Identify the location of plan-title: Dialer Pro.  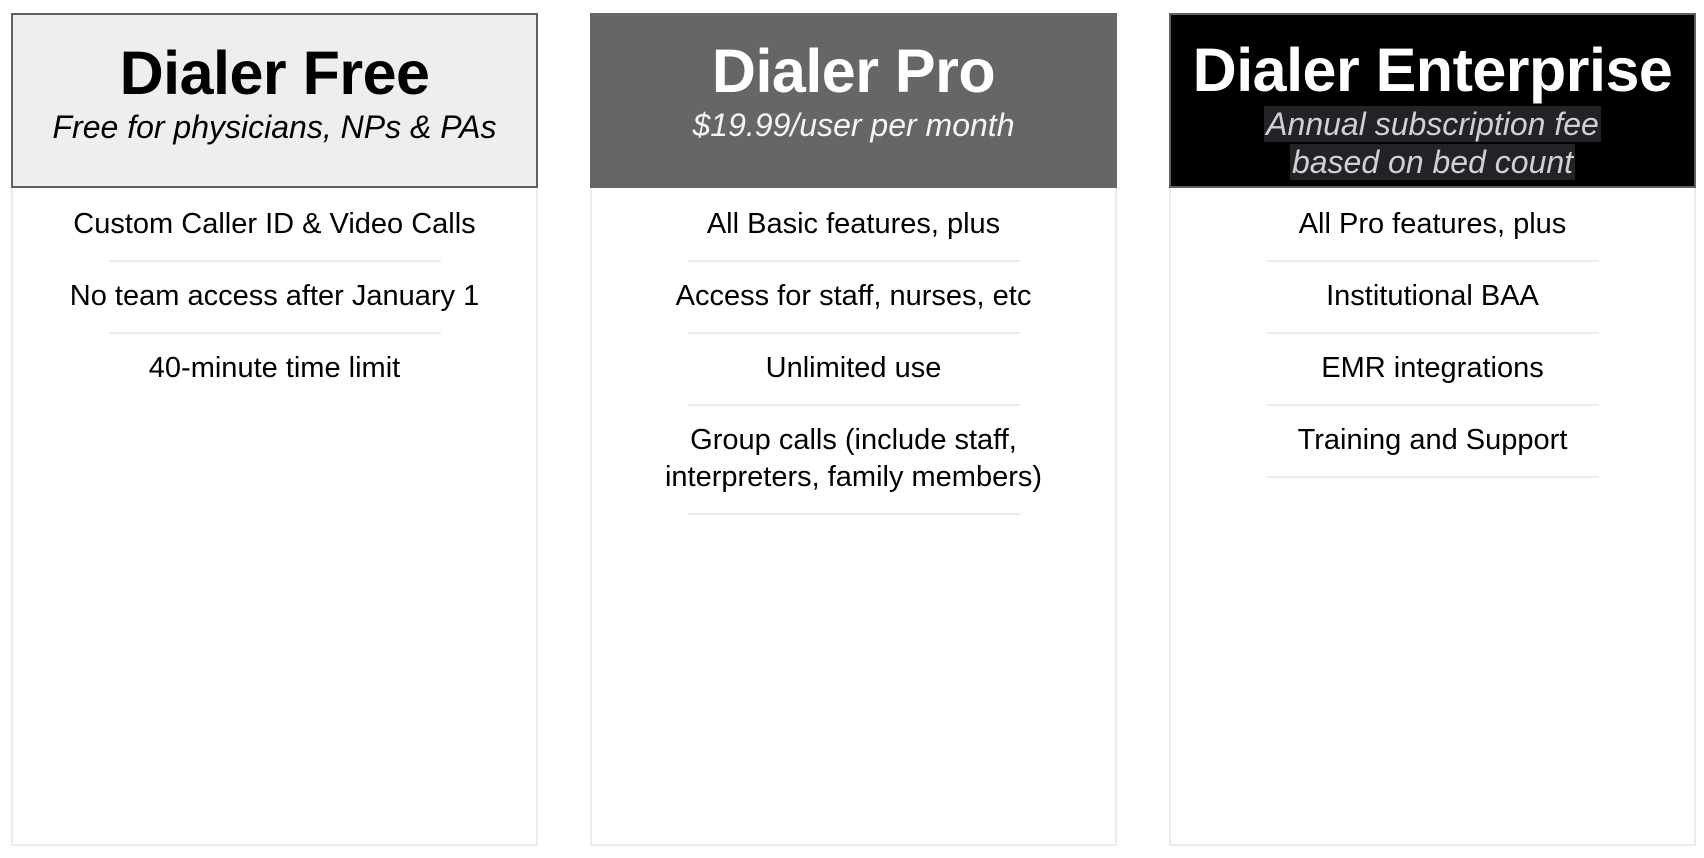
(853, 71).